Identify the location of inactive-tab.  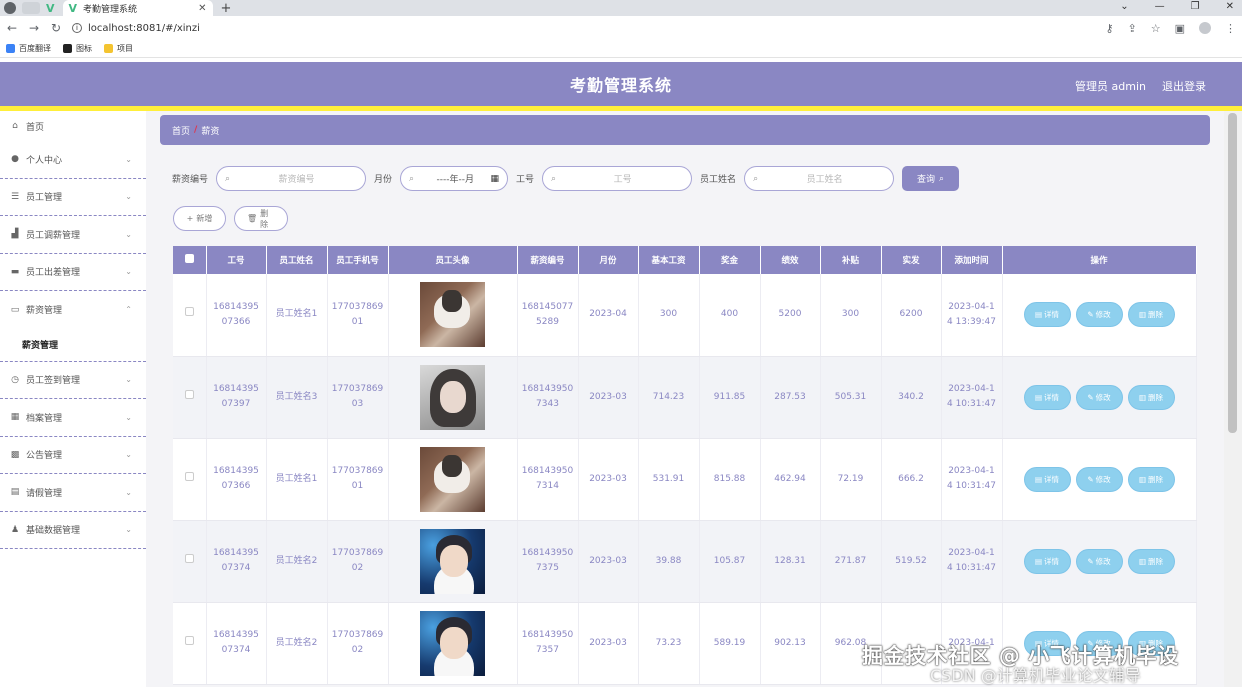
(31, 8).